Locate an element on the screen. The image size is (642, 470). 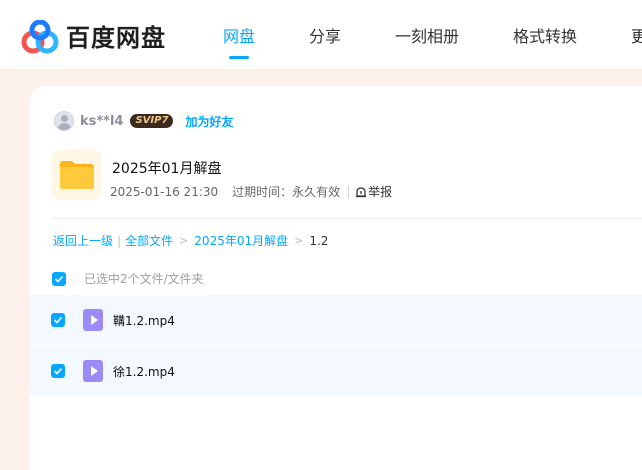
divider is located at coordinates (347, 218).